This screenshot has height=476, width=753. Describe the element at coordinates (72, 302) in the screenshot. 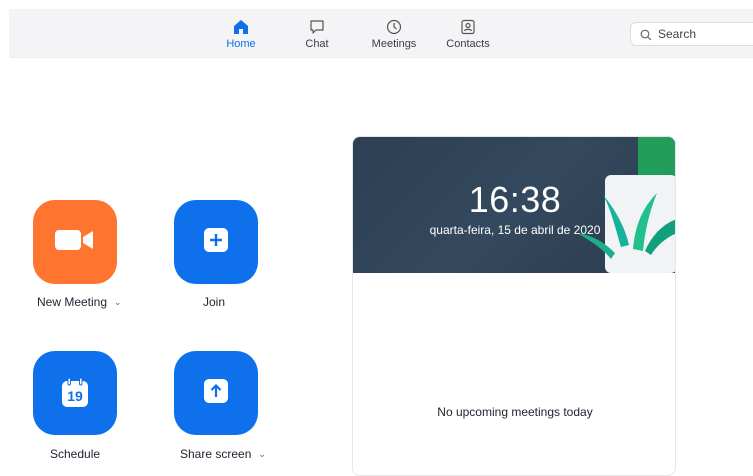

I see `new-meeting-label: New Meeting` at that location.